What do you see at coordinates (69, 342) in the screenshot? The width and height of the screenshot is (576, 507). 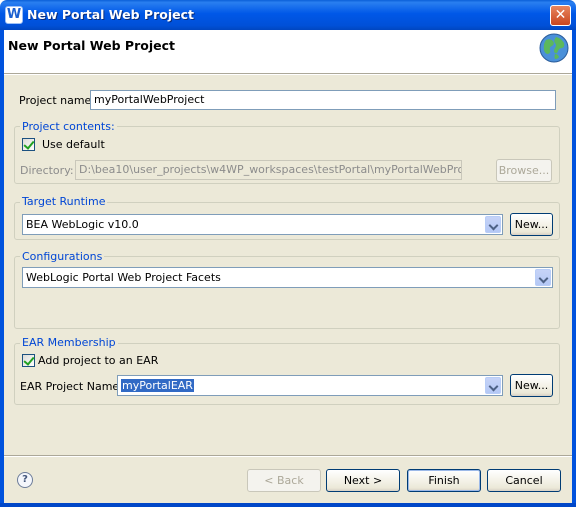 I see `ear-membership-title: EAR Membership` at bounding box center [69, 342].